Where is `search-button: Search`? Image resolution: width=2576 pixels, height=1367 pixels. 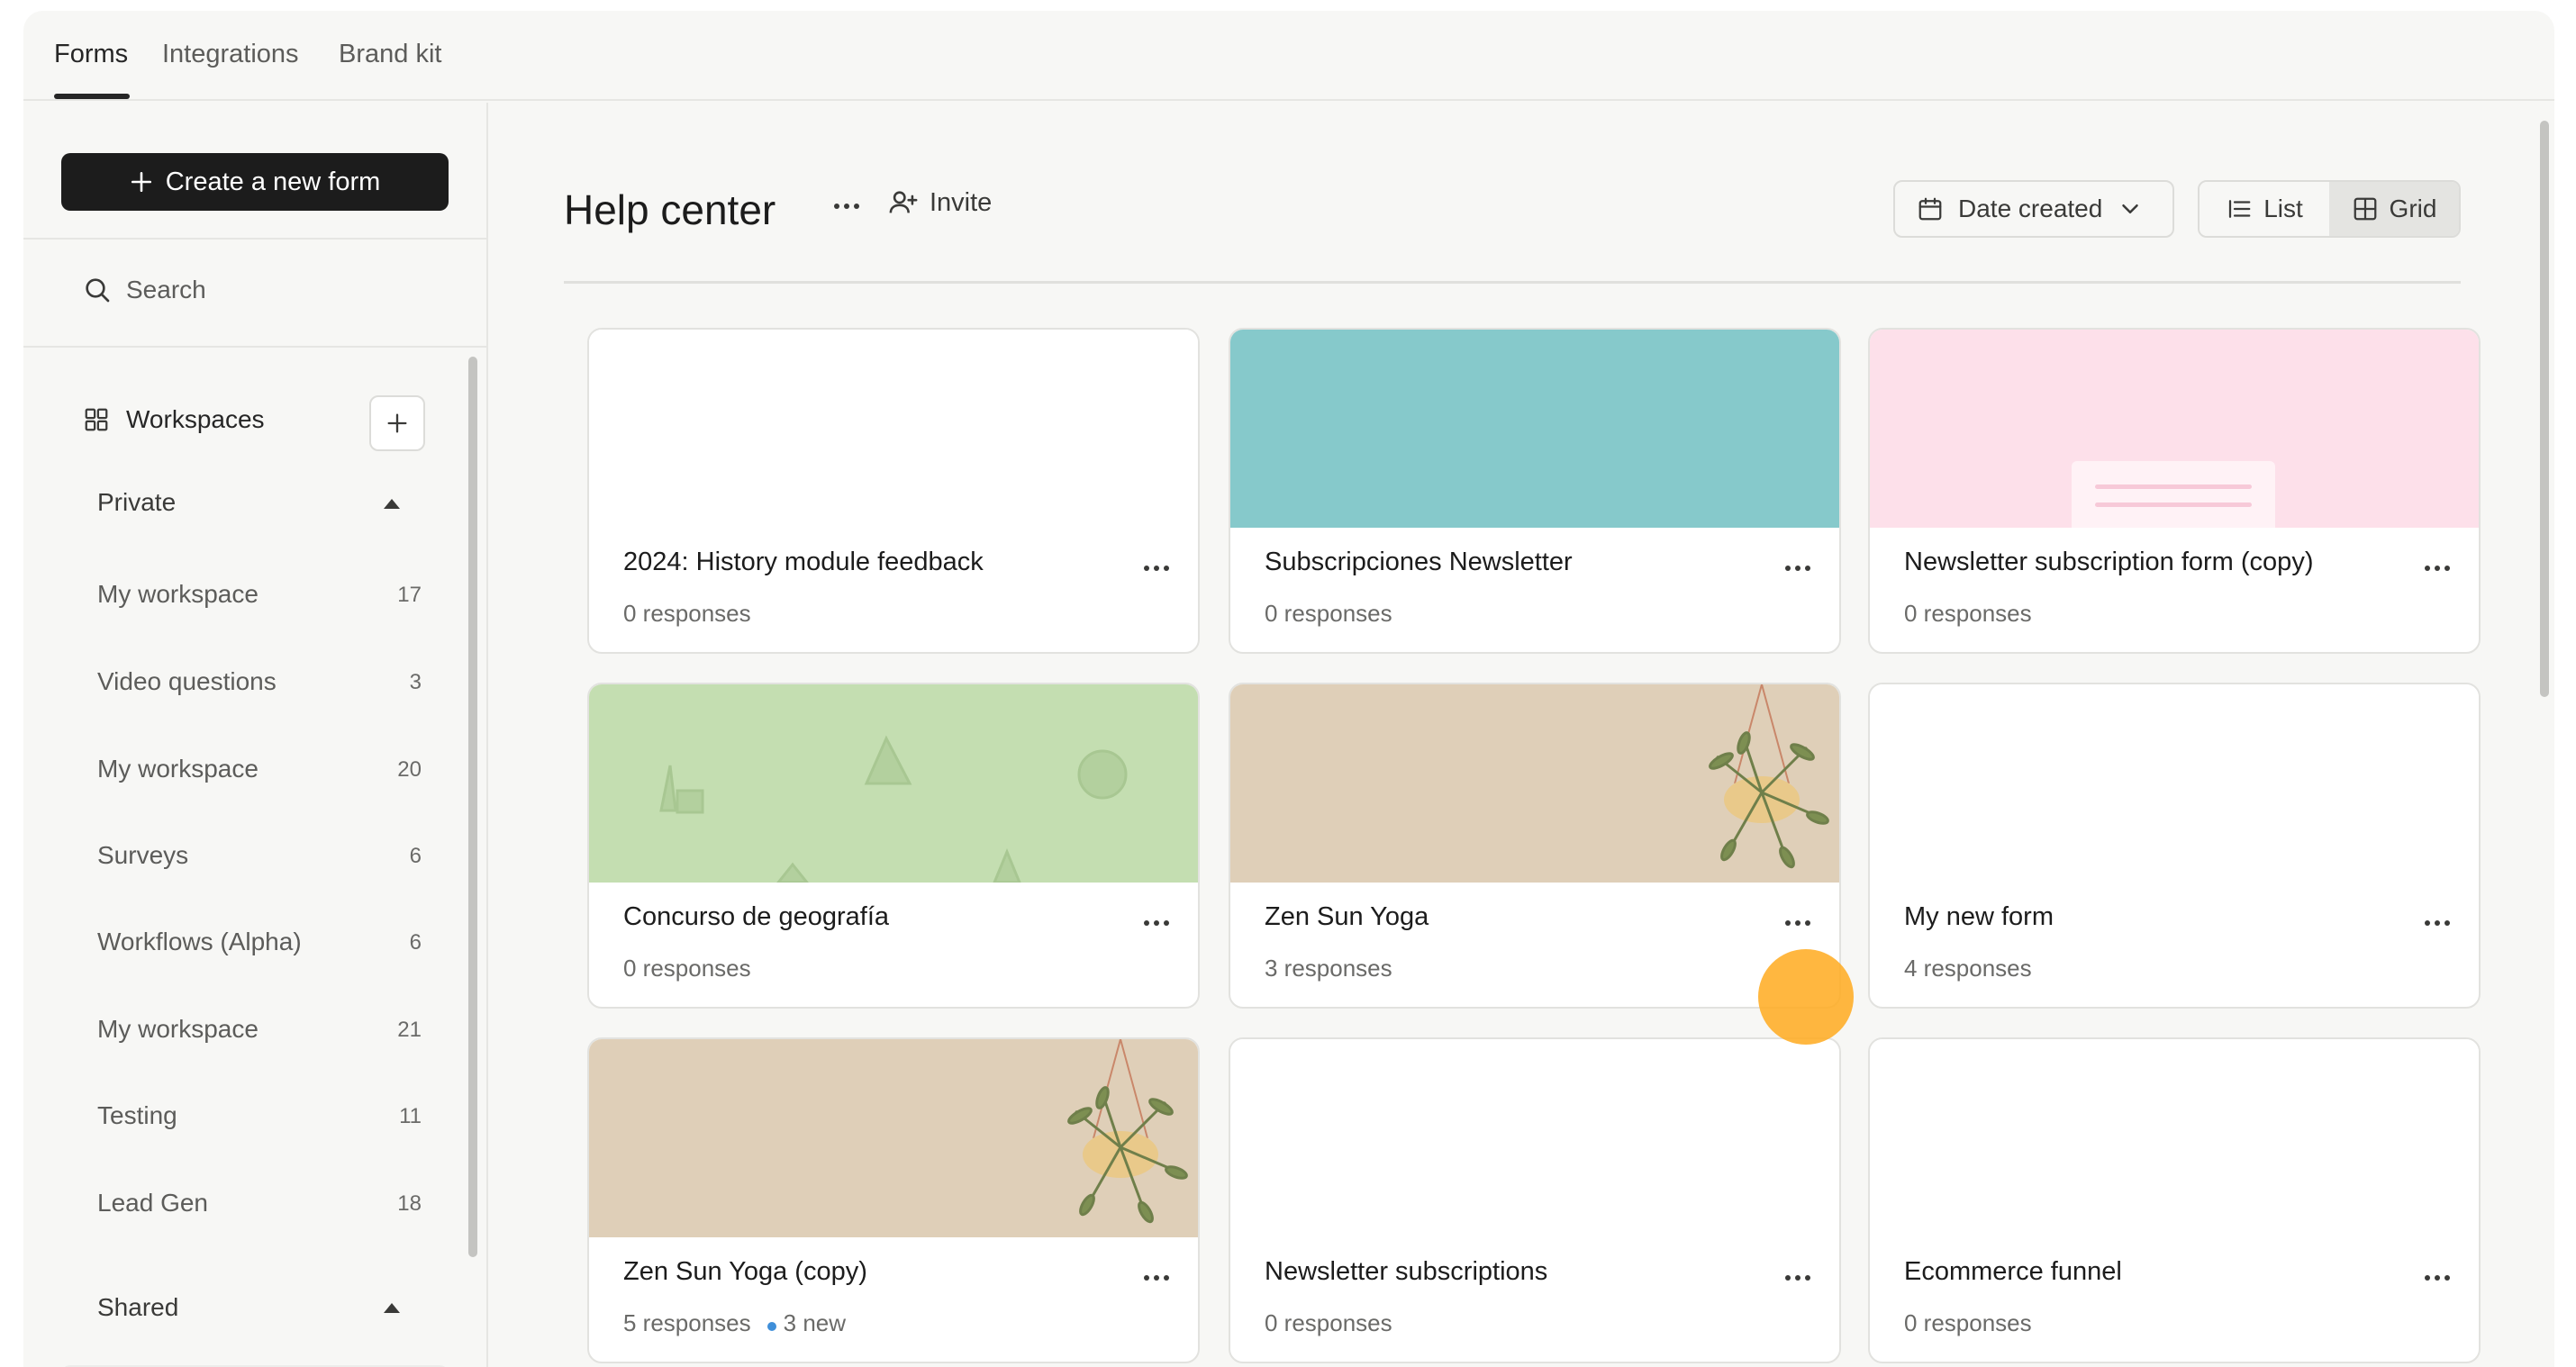
search-button: Search is located at coordinates (144, 290).